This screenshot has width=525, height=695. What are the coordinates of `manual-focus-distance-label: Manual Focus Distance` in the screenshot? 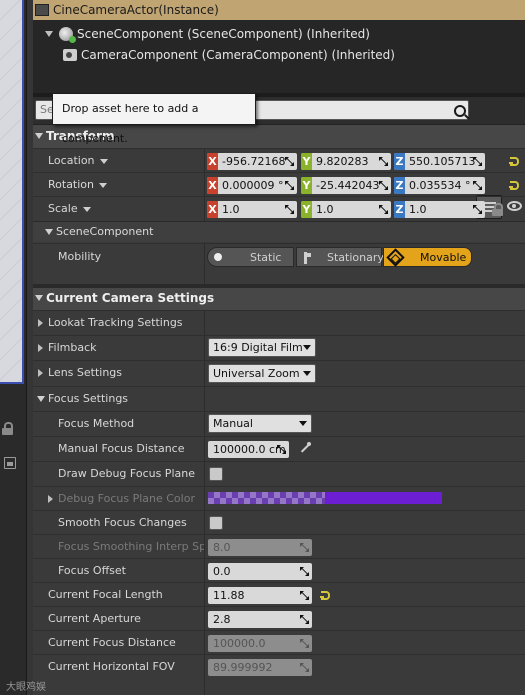 It's located at (121, 448).